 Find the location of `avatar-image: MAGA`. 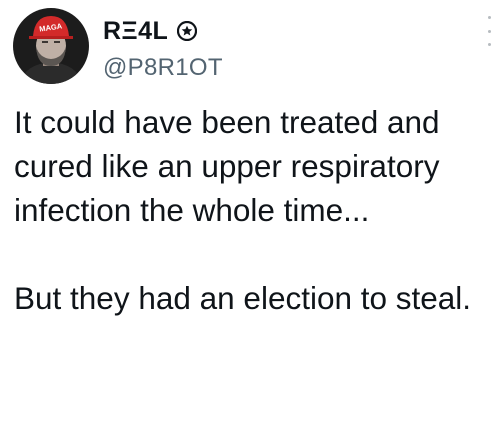

avatar-image: MAGA is located at coordinates (51, 46).